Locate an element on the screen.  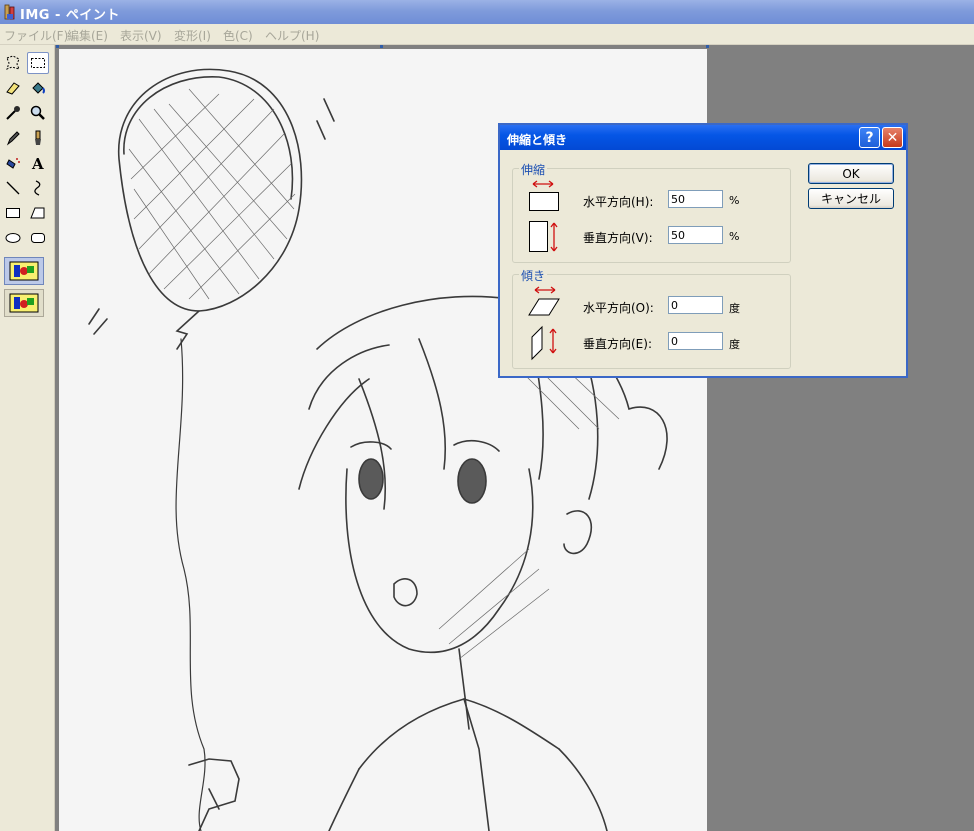
tool-box: A is located at coordinates (27, 438).